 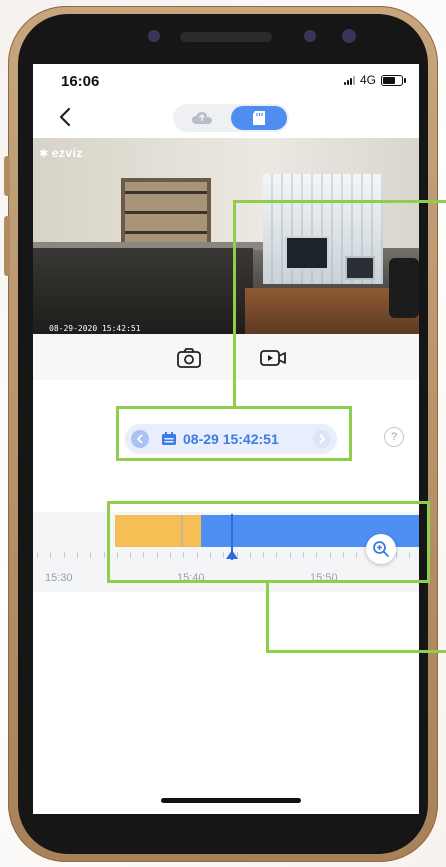 I want to click on snapshot-button, so click(x=189, y=358).